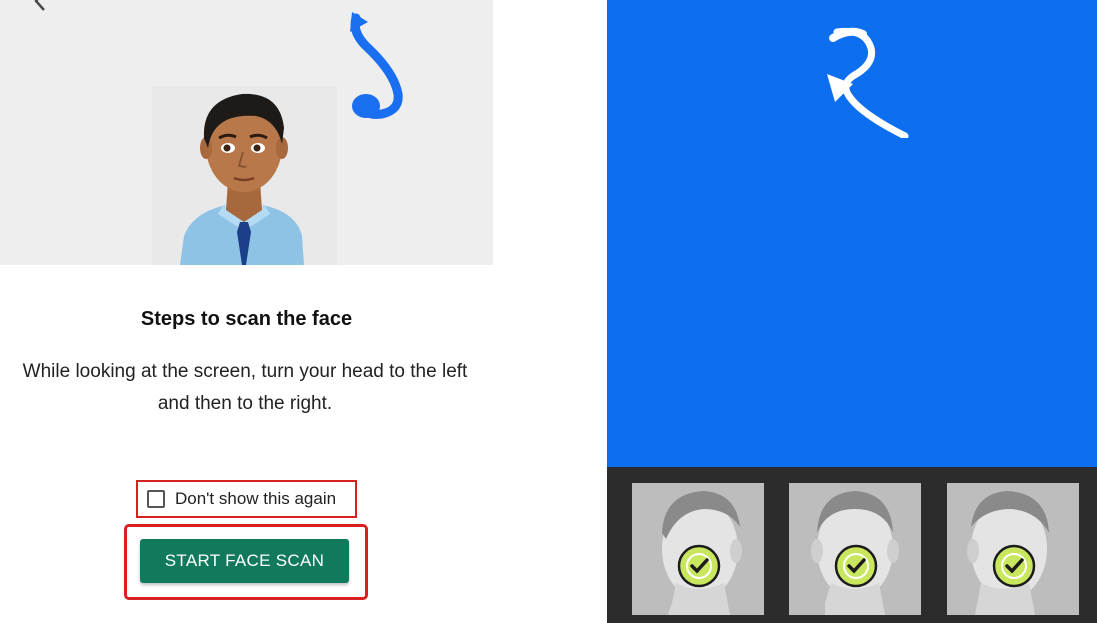 Image resolution: width=1097 pixels, height=623 pixels. I want to click on steps-title: Steps to scan the face, so click(246, 319).